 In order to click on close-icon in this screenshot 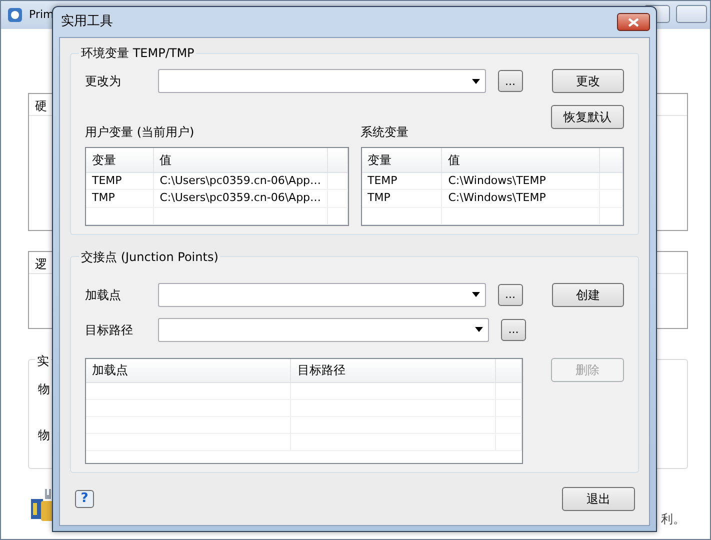, I will do `click(633, 22)`.